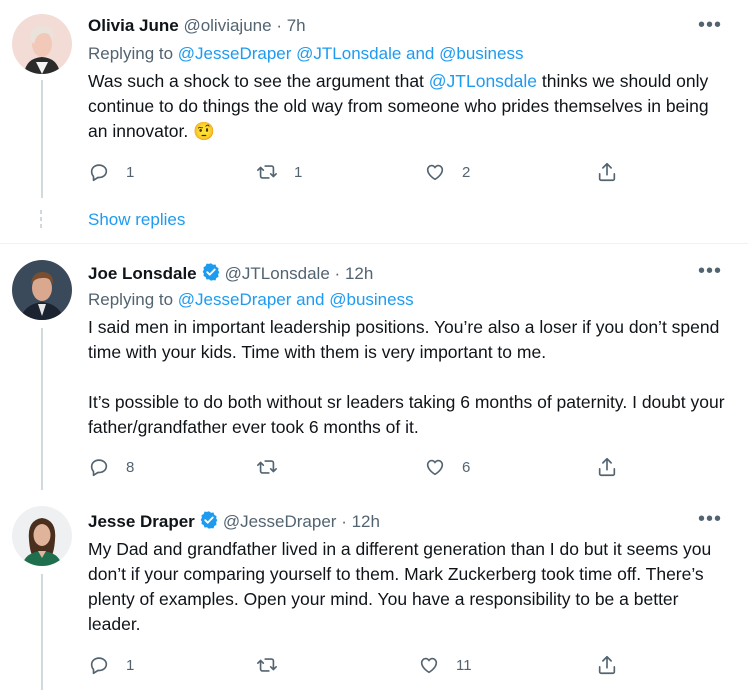 The image size is (748, 690). I want to click on tweet-actions: 8 6, so click(358, 467).